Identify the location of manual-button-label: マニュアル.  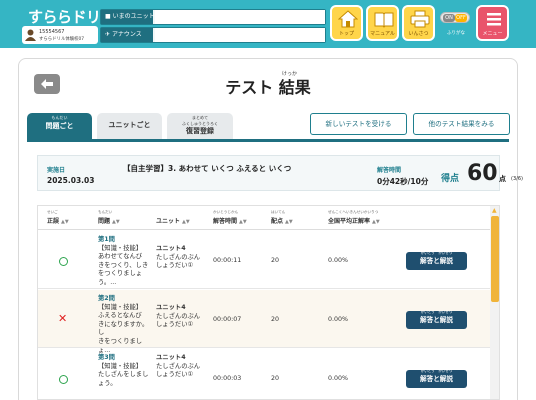
(382, 34).